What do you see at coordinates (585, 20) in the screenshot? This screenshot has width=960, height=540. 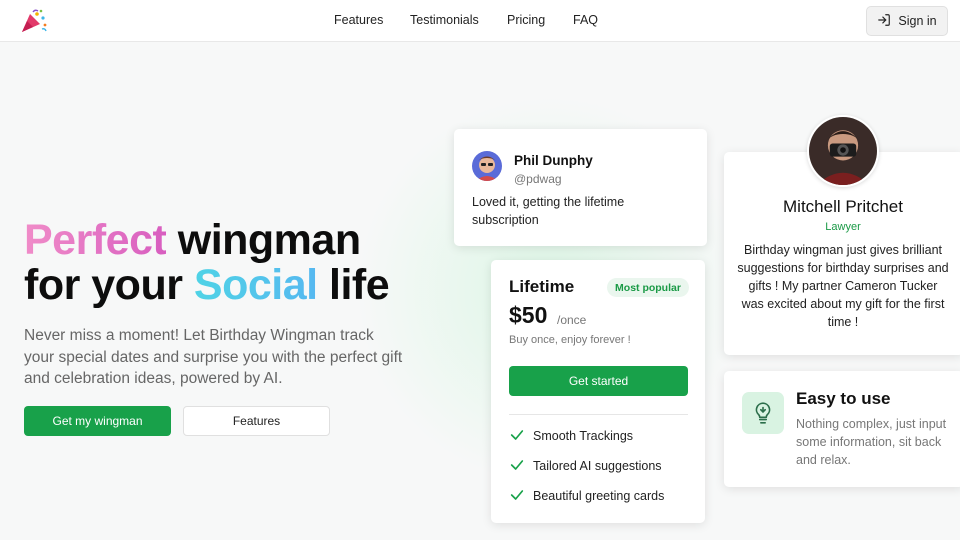 I see `nav-link-faq: FAQ` at bounding box center [585, 20].